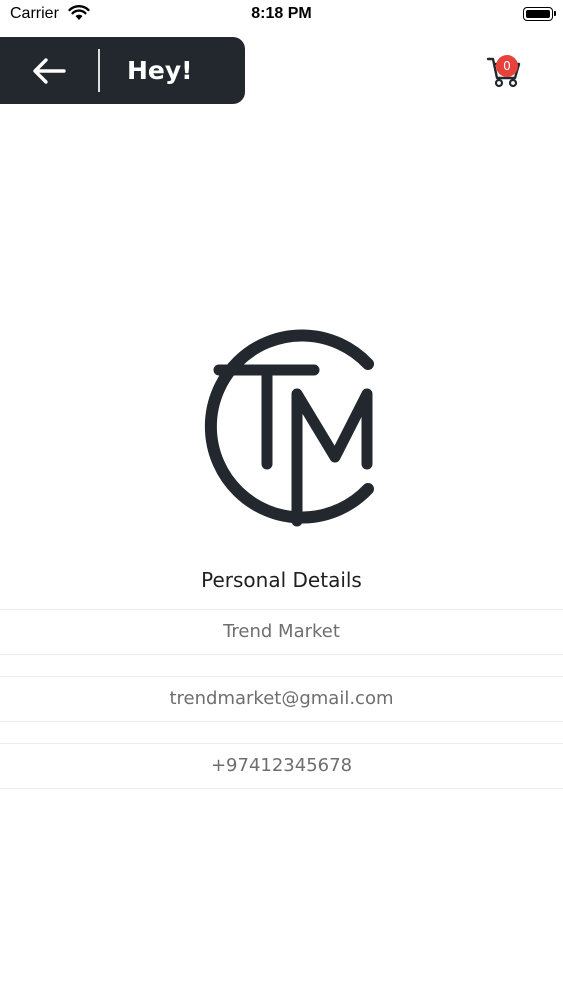 Image resolution: width=563 pixels, height=1000 pixels. I want to click on phone-field: +97412345678, so click(281, 766).